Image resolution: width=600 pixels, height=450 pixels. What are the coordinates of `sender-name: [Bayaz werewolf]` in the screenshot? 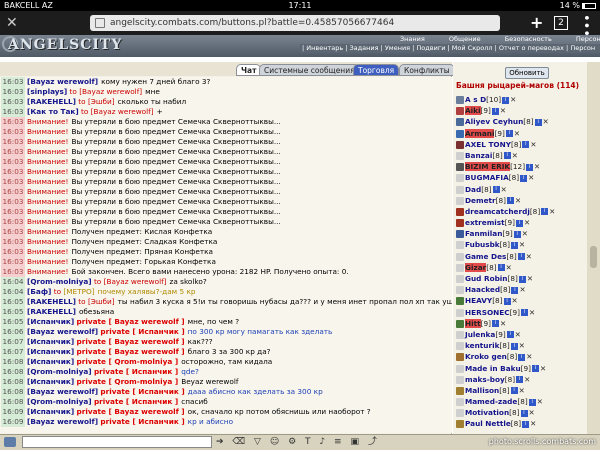 It's located at (62, 331).